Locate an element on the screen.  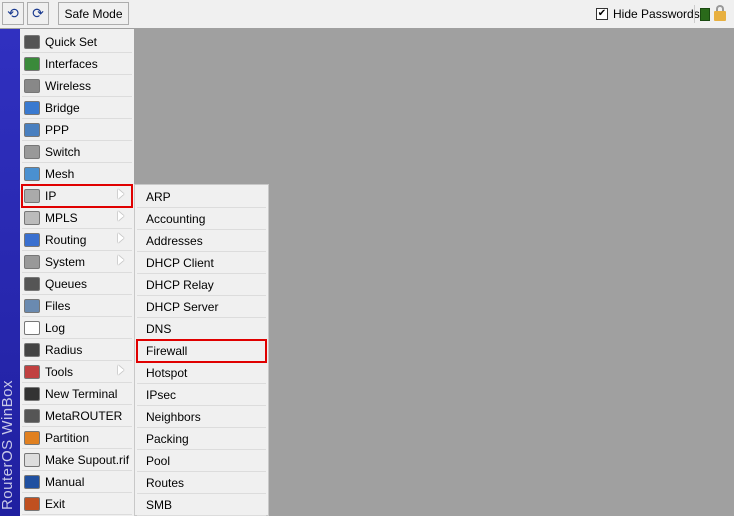
submenu-item-routes: Routes is located at coordinates (201, 483).